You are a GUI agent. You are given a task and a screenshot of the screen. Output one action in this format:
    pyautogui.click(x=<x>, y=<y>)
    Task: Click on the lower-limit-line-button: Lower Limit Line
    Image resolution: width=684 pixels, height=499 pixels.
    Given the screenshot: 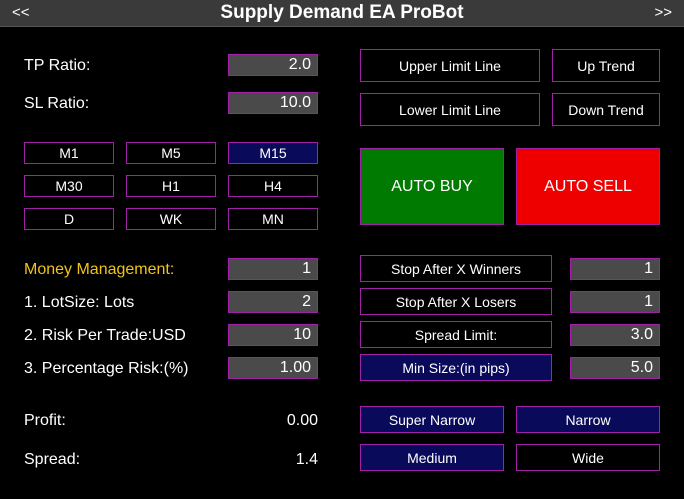 What is the action you would take?
    pyautogui.click(x=450, y=109)
    